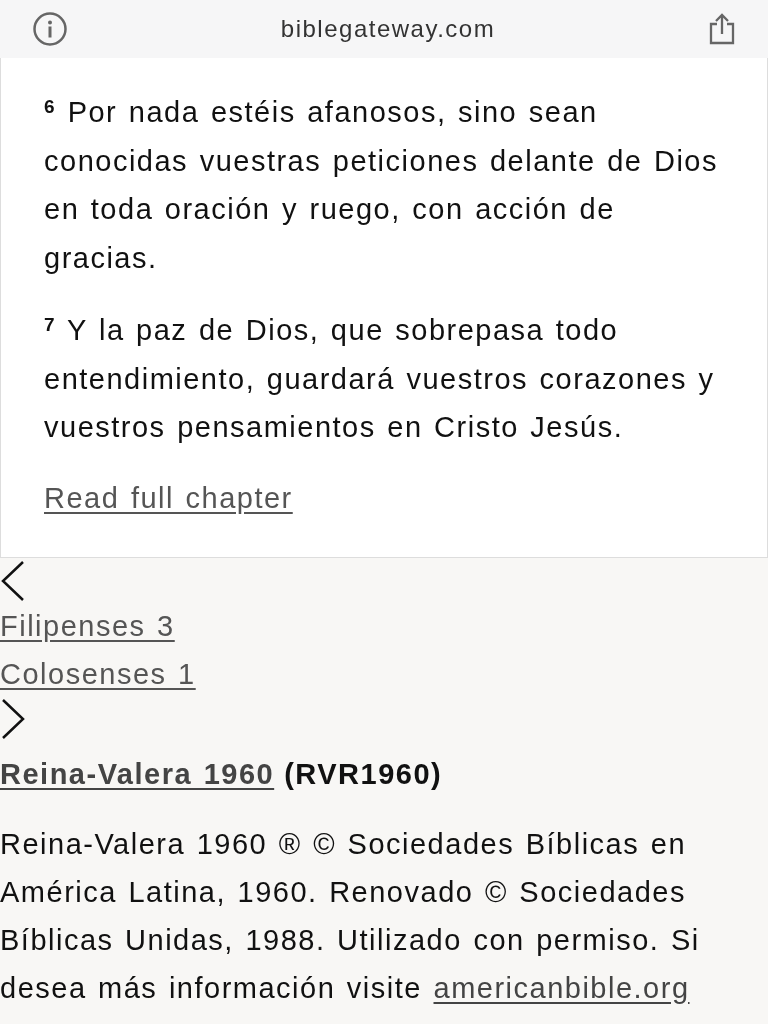 This screenshot has height=1024, width=768. I want to click on verse-text: $^{7}$ Y la paz de Dios, que sobrepasa todo entendimiento, guardará vuestros corazones y vuestros pensamientos en Cristo Jesús., so click(380, 379).